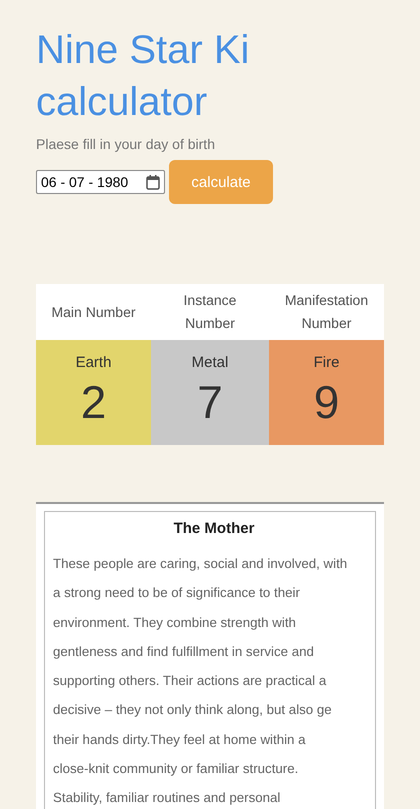 This screenshot has width=420, height=809. What do you see at coordinates (93, 402) in the screenshot?
I see `star-number: 2` at bounding box center [93, 402].